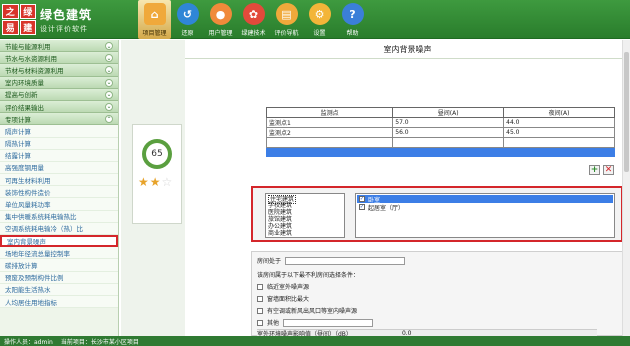 The height and width of the screenshot is (346, 630). What do you see at coordinates (59, 58) in the screenshot?
I see `sidebar-category: 节水与水资源利用 ⌄` at bounding box center [59, 58].